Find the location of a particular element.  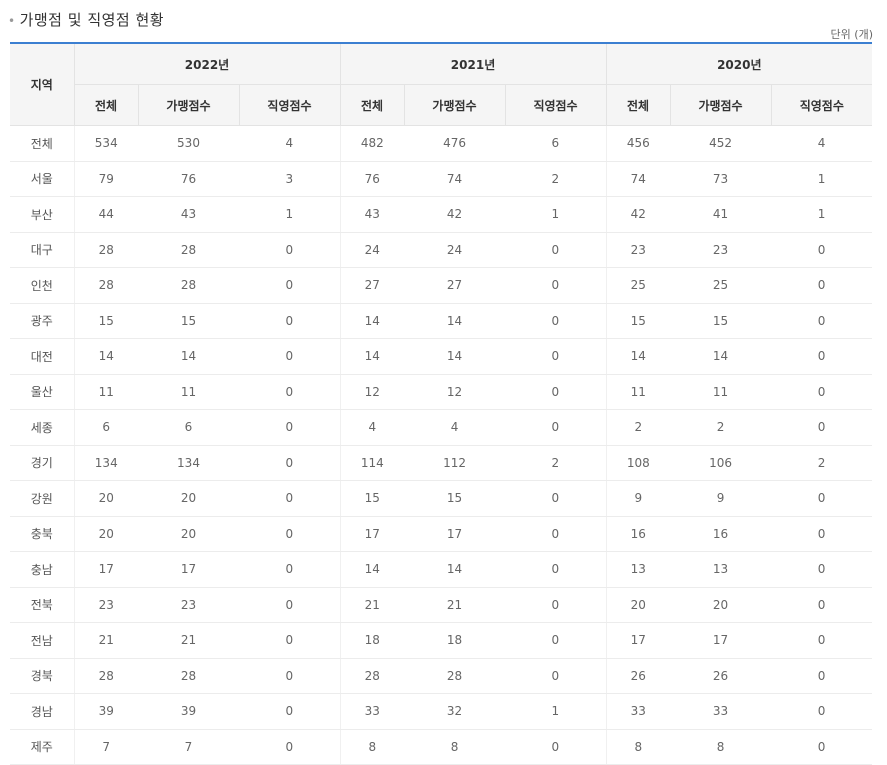

value-cell: 42 is located at coordinates (455, 214).